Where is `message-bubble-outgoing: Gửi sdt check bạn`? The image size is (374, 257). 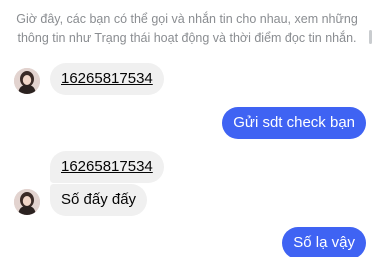
message-bubble-outgoing: Gửi sdt check bạn is located at coordinates (294, 123).